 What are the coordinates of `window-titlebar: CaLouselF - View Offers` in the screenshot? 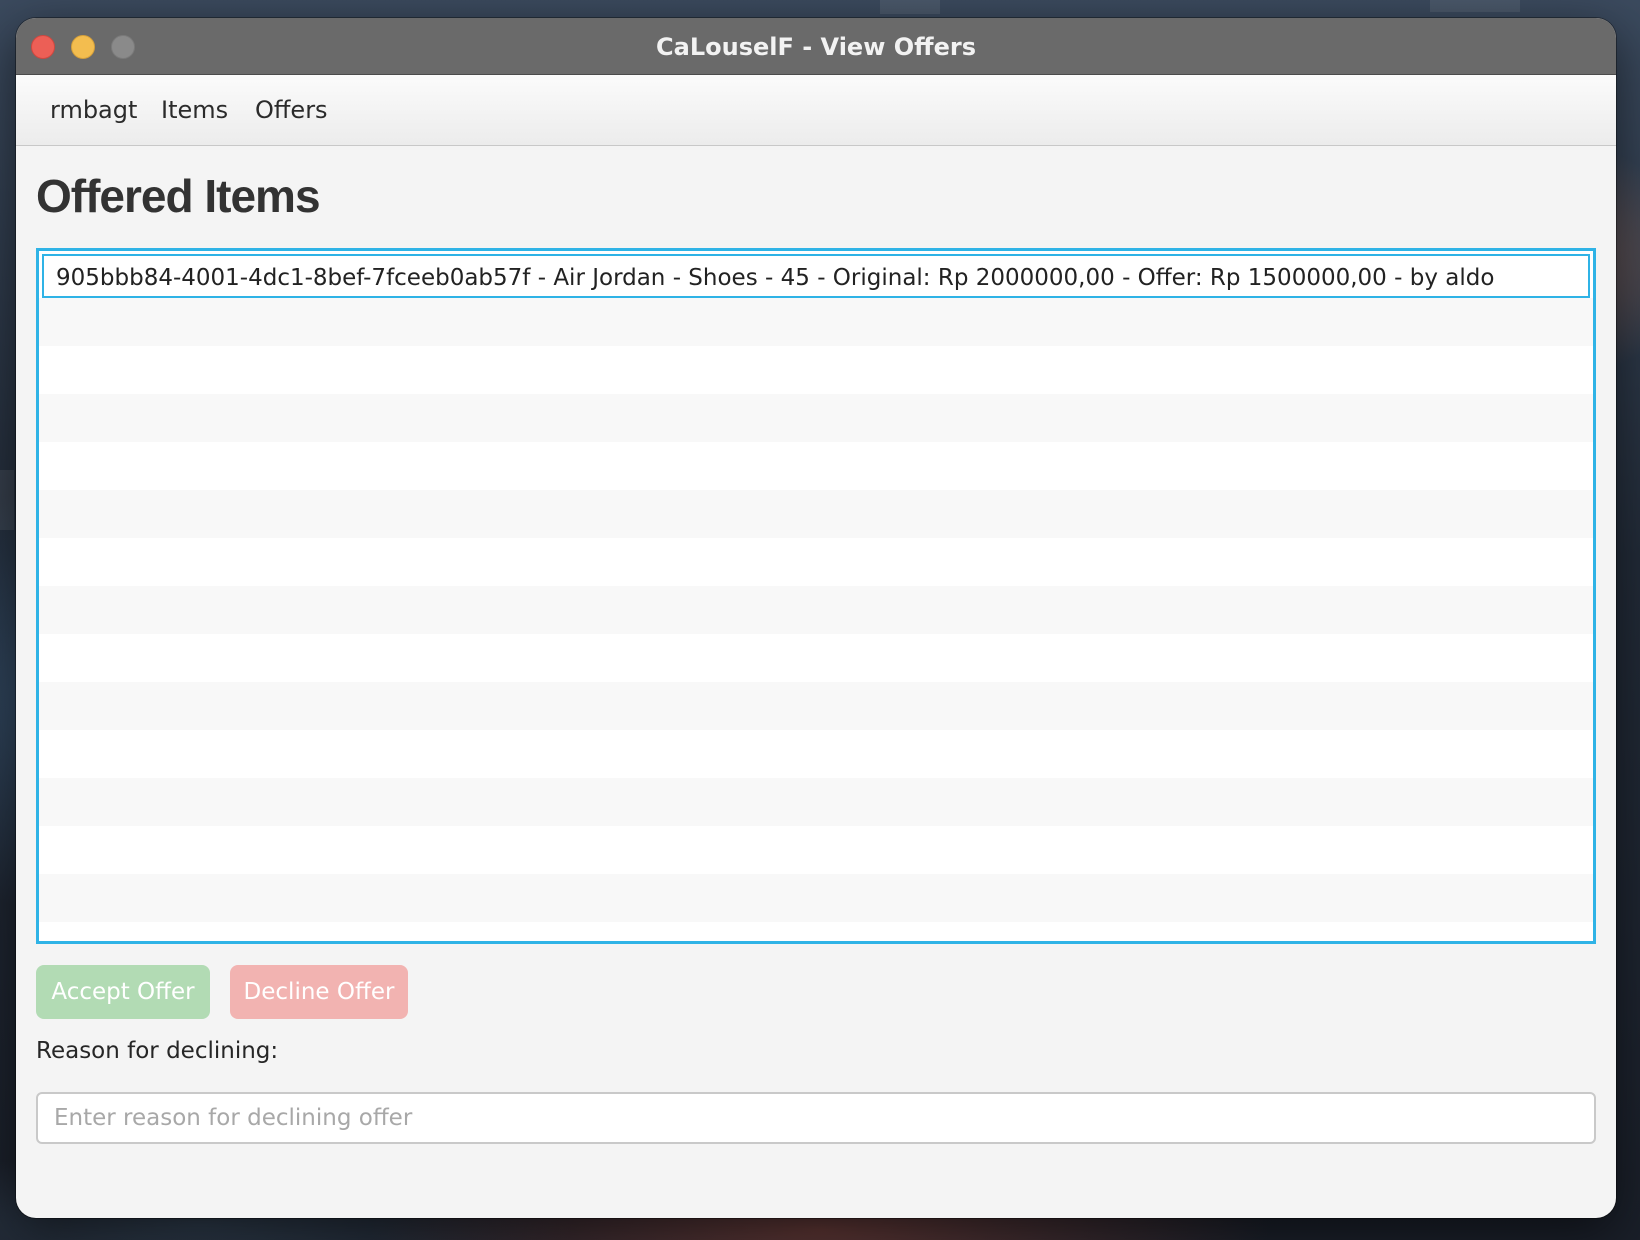 It's located at (816, 46).